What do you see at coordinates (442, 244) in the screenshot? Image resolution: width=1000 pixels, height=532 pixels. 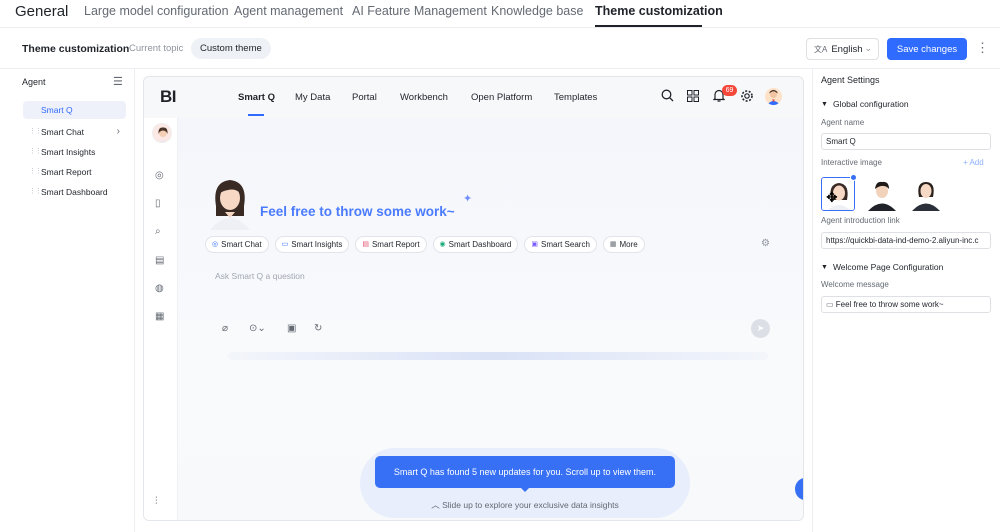 I see `dashboard-icon: ◉` at bounding box center [442, 244].